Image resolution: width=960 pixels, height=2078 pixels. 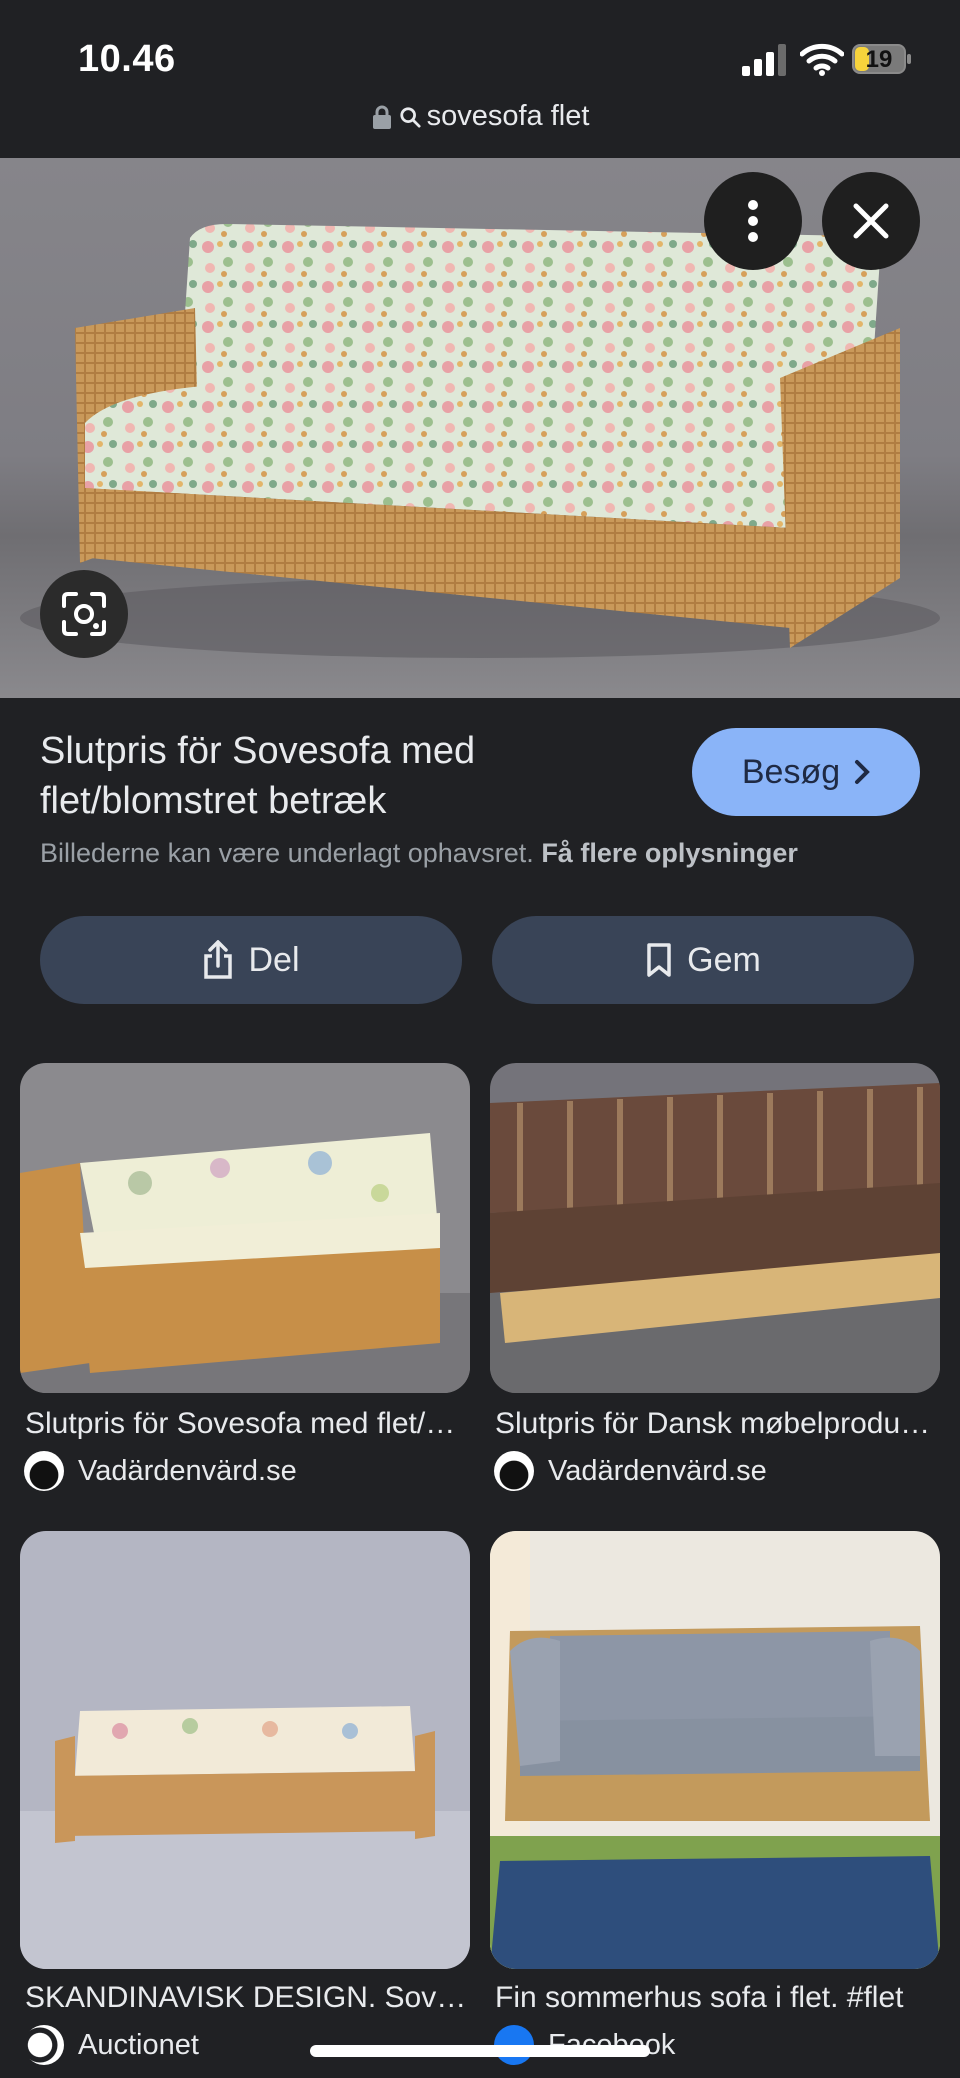 I want to click on wifi-icon, so click(x=822, y=59).